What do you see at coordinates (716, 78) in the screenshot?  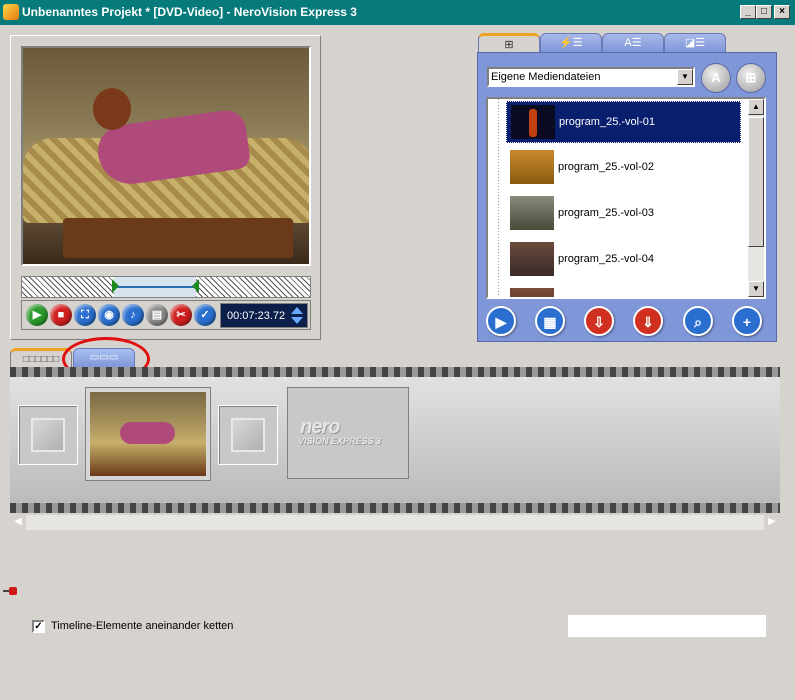 I see `auto-sort-icon: A` at bounding box center [716, 78].